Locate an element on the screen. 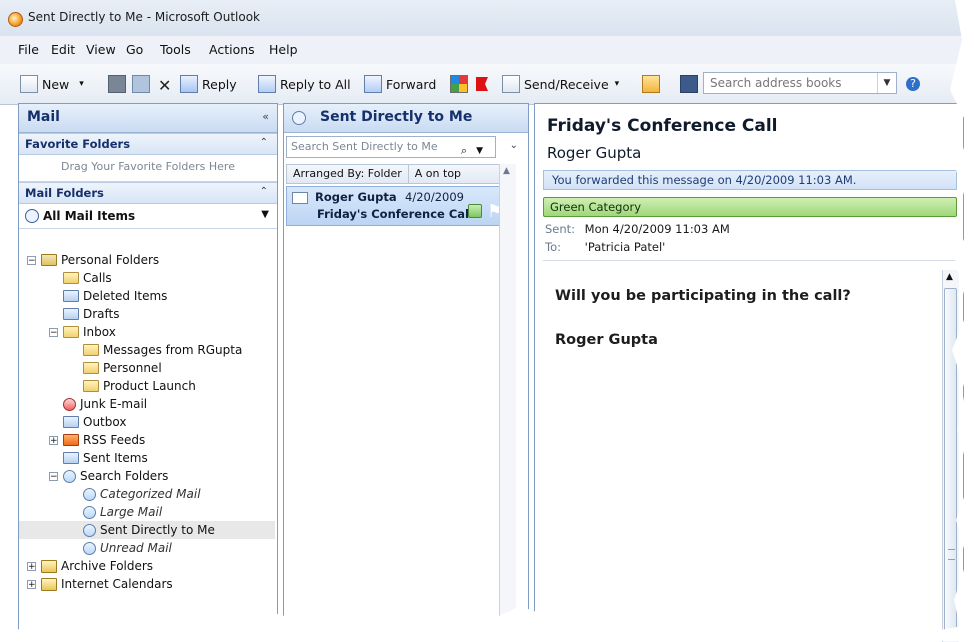  window-title: Sent Directly to Me - Microsoft Outlook is located at coordinates (144, 17).